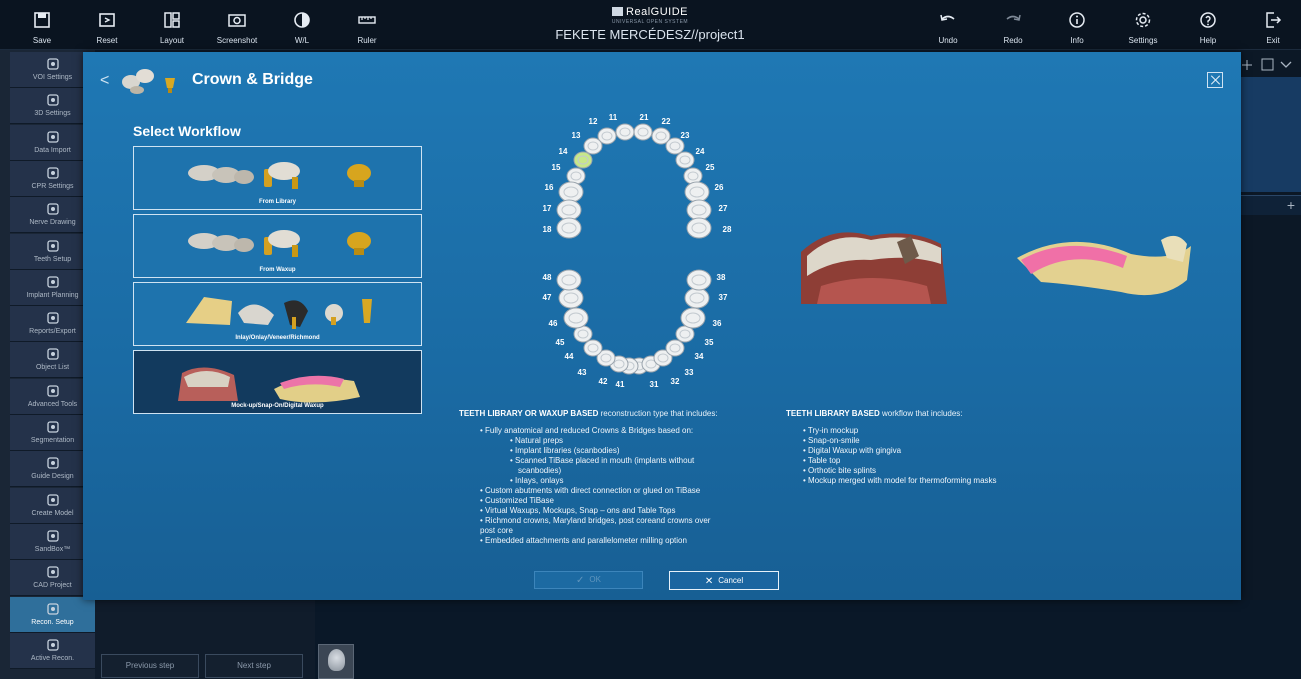  I want to click on tooth-number-46: 46, so click(553, 323).